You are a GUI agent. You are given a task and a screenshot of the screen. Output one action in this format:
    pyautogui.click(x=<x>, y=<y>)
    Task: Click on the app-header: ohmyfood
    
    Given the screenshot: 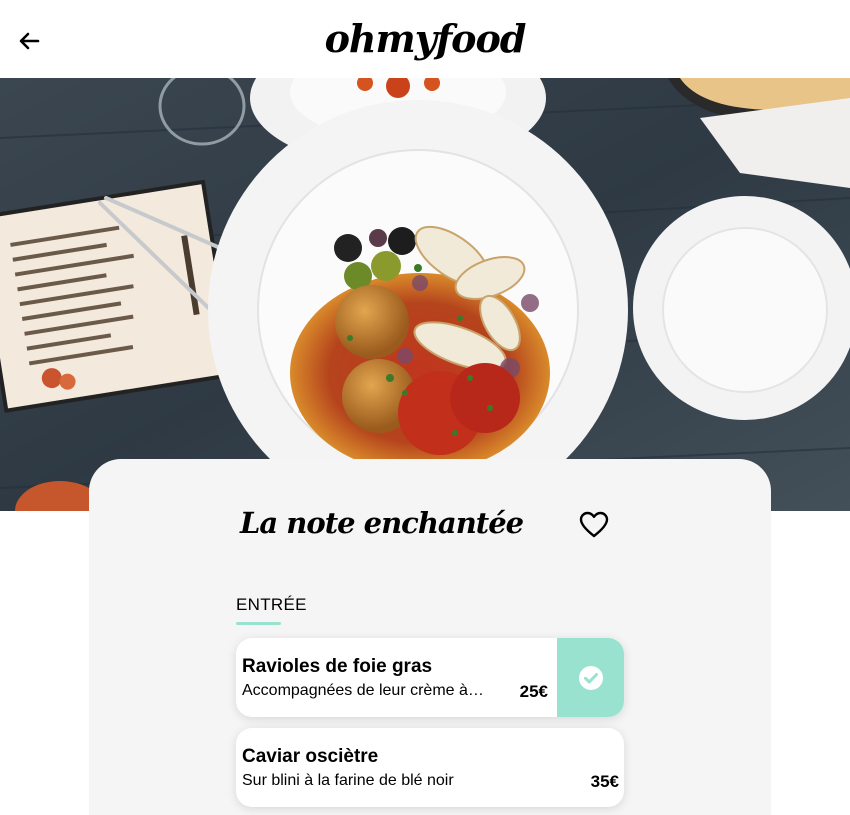 What is the action you would take?
    pyautogui.click(x=425, y=39)
    